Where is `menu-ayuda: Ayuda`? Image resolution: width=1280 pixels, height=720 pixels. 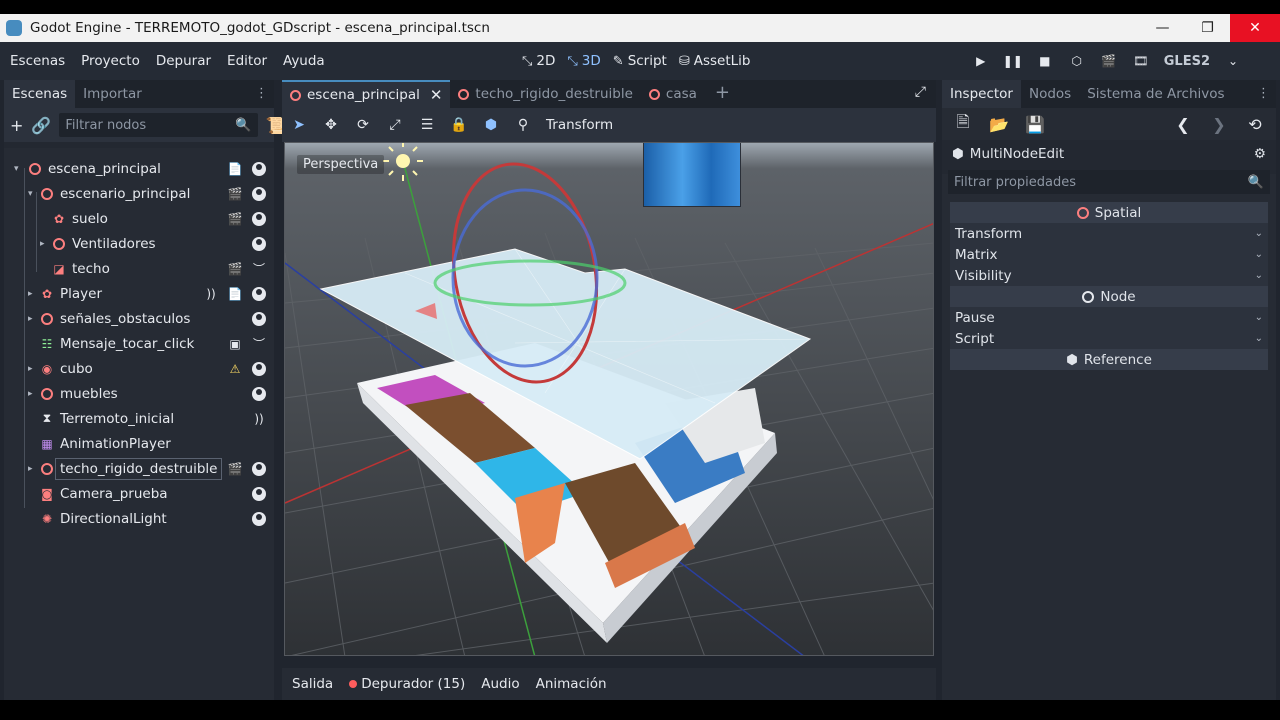 menu-ayuda: Ayuda is located at coordinates (304, 61).